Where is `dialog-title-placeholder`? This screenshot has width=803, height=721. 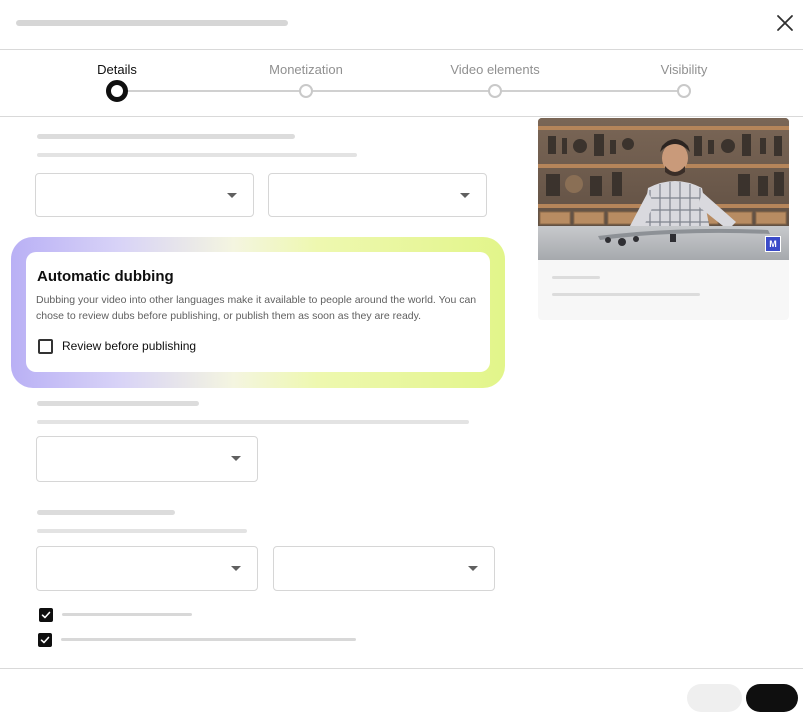
dialog-title-placeholder is located at coordinates (152, 23).